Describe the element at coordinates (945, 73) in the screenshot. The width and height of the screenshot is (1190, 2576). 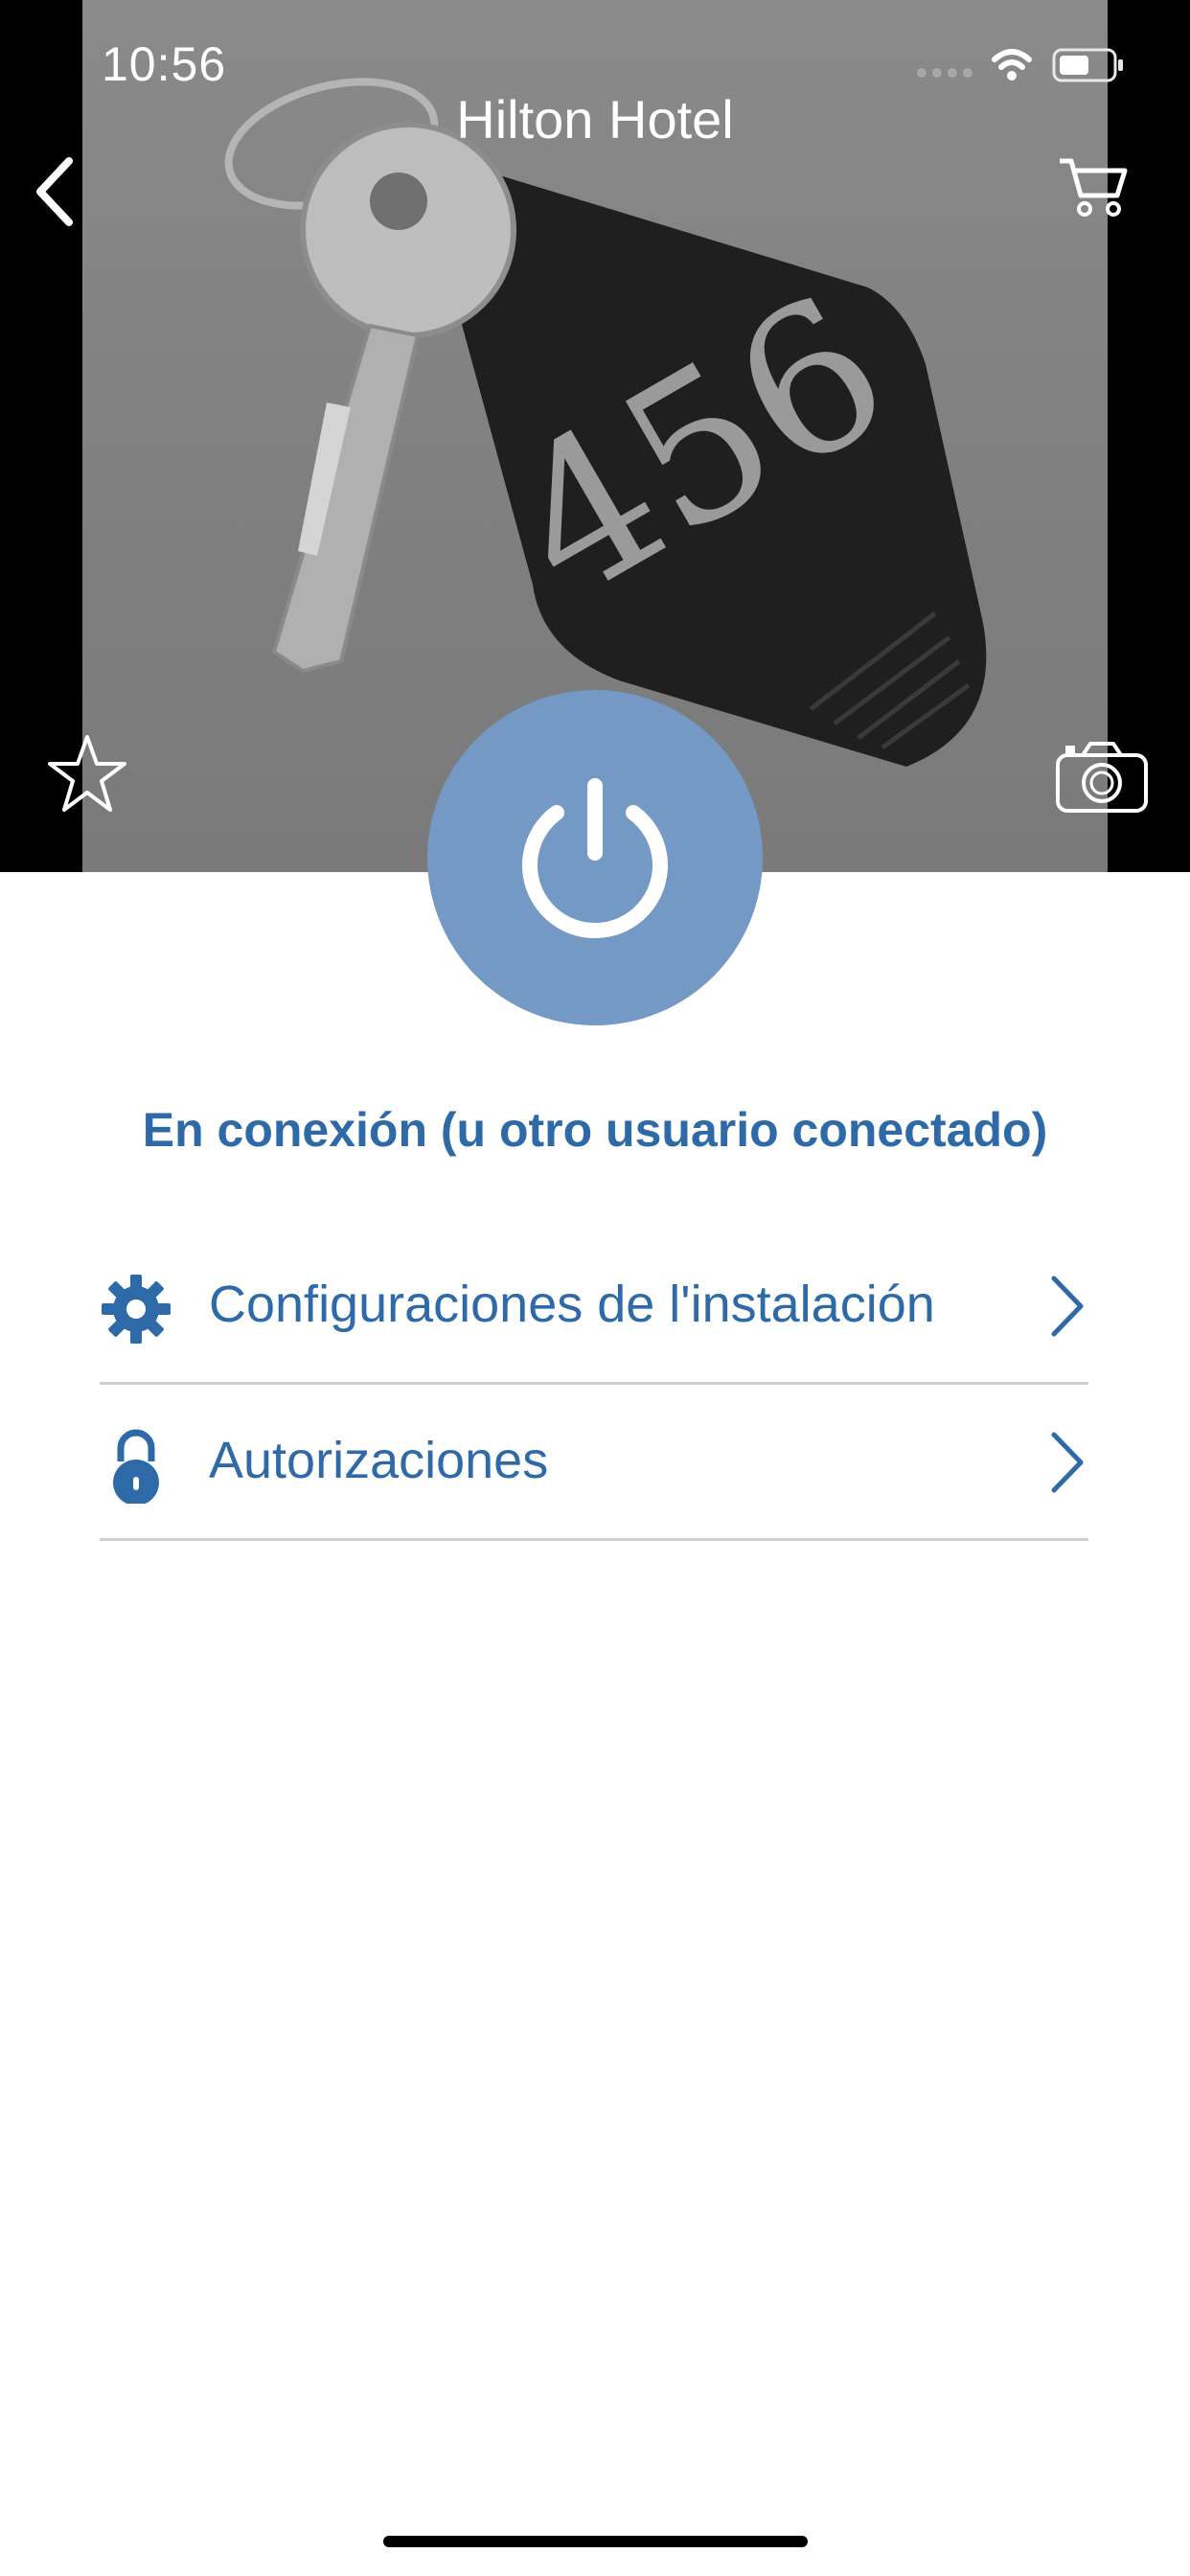
I see `signal-icon` at that location.